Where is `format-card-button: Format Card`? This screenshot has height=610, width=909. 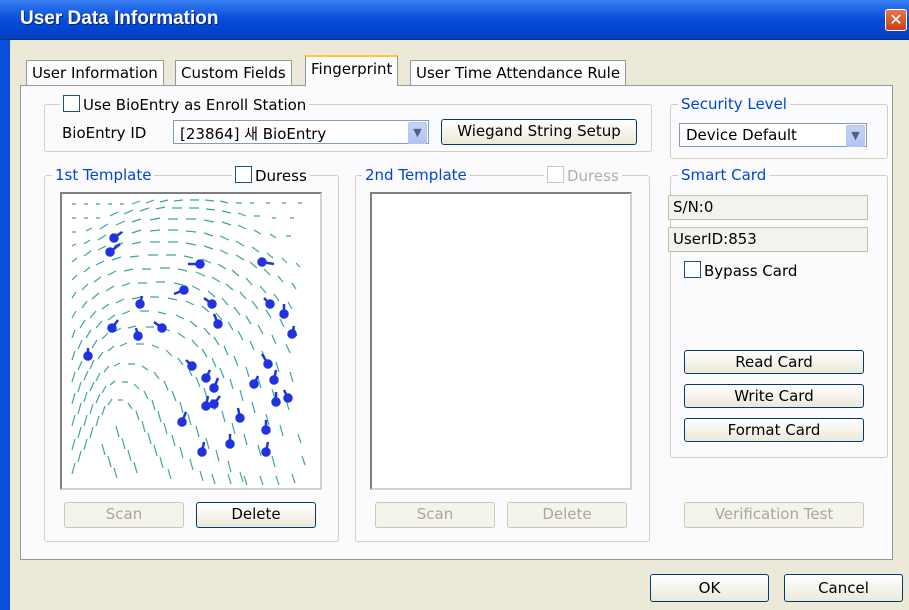 format-card-button: Format Card is located at coordinates (774, 430).